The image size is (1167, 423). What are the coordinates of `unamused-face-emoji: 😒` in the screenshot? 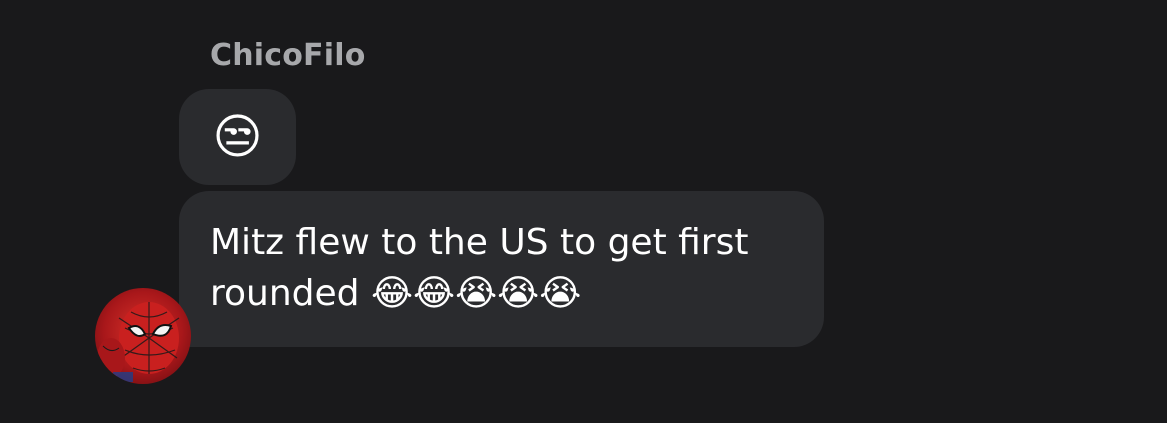 It's located at (237, 137).